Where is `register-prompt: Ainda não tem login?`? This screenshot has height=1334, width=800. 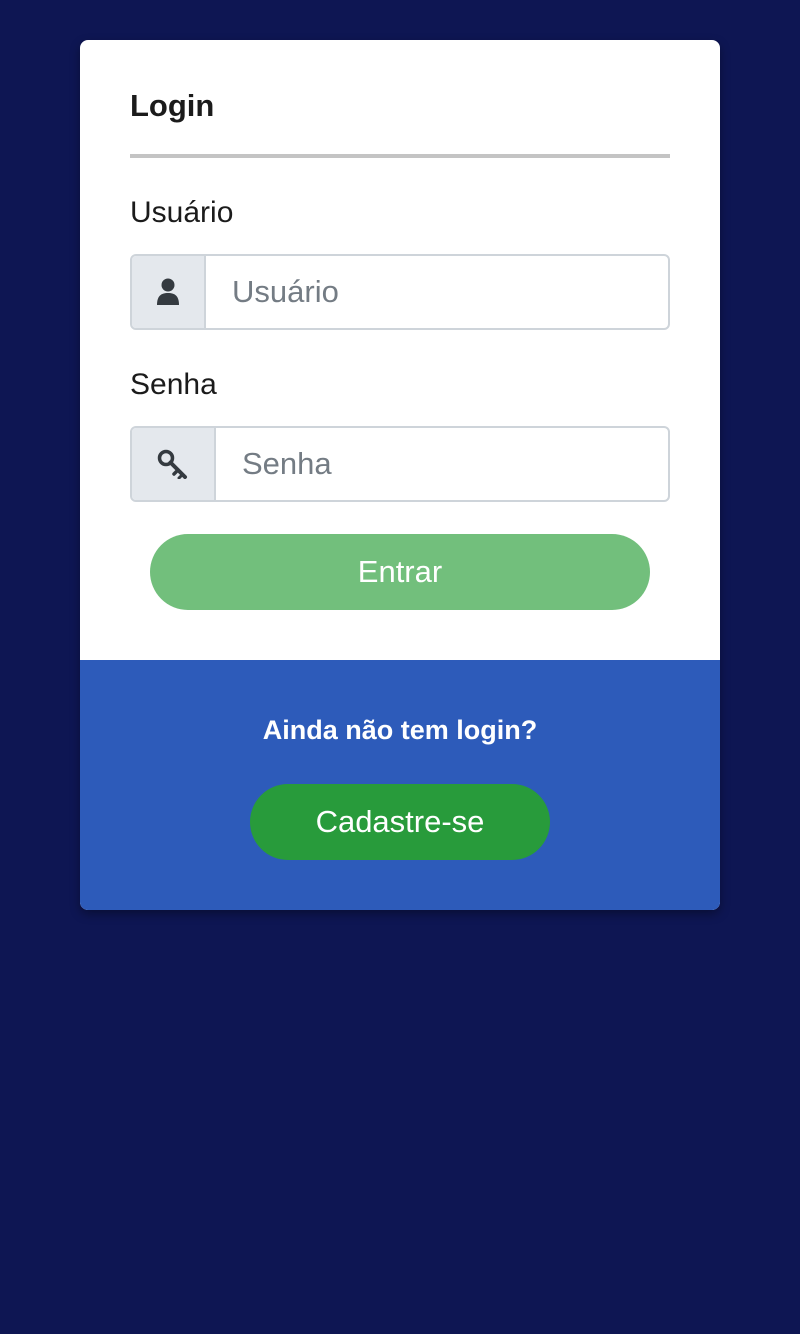 register-prompt: Ainda não tem login? is located at coordinates (400, 730).